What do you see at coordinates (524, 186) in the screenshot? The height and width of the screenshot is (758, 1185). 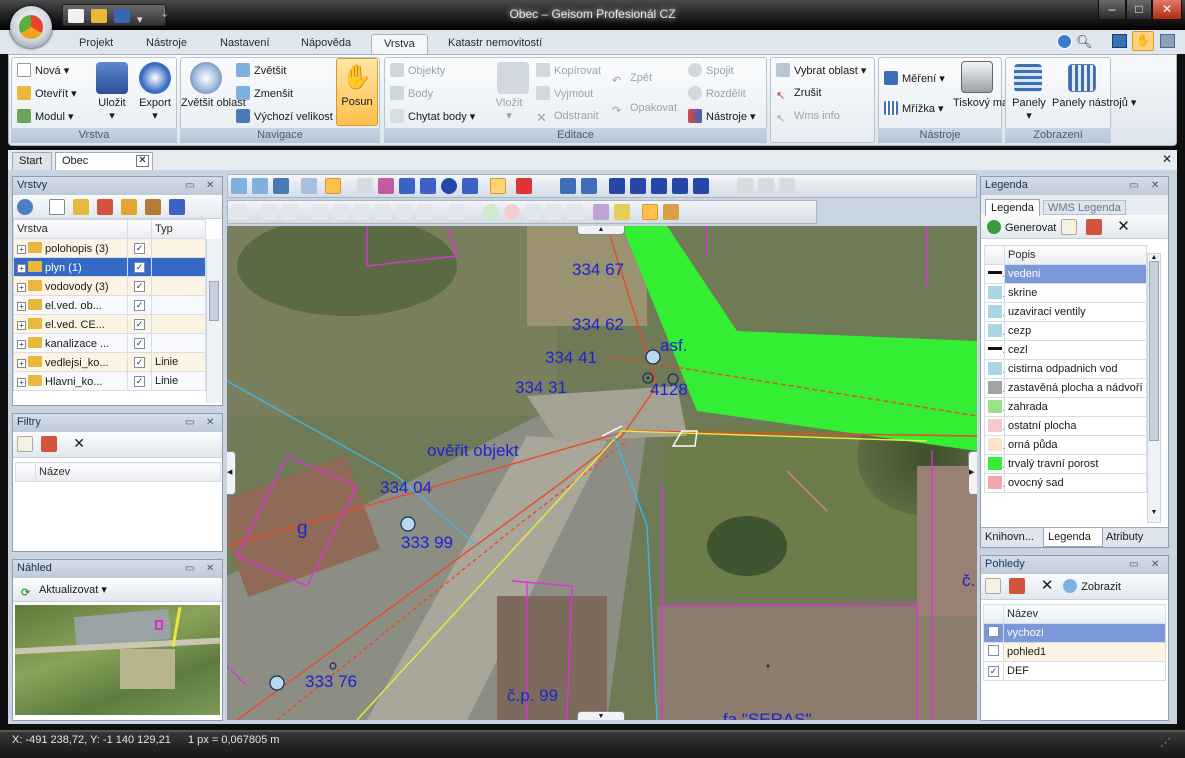 I see `cancel-select-icon` at bounding box center [524, 186].